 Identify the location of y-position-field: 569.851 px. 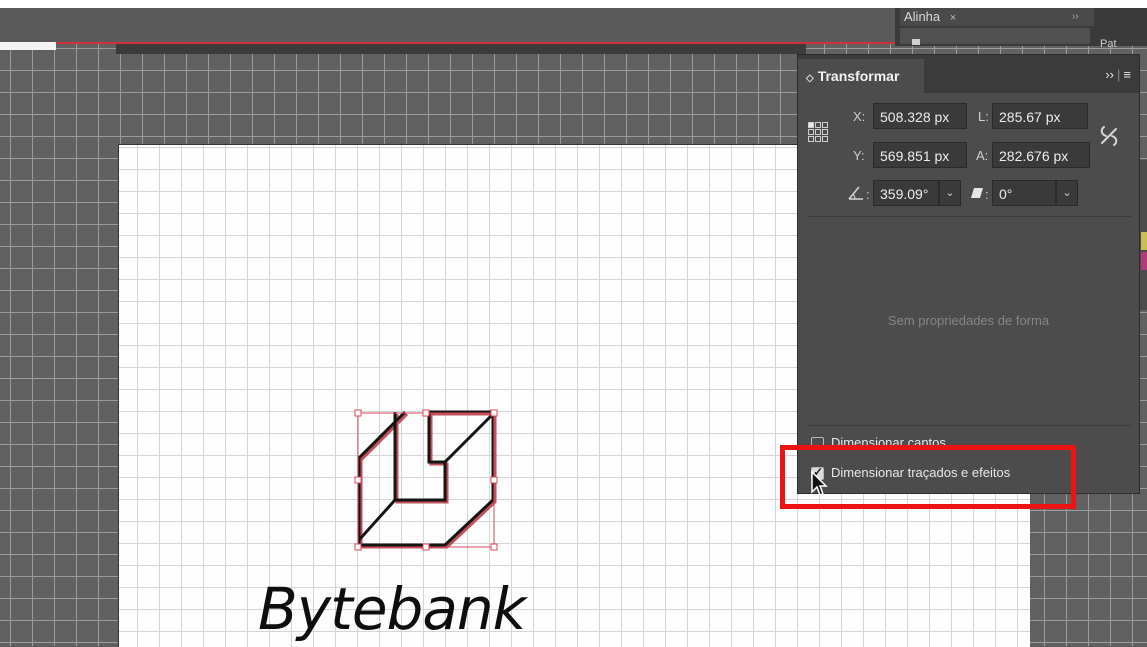
(920, 155).